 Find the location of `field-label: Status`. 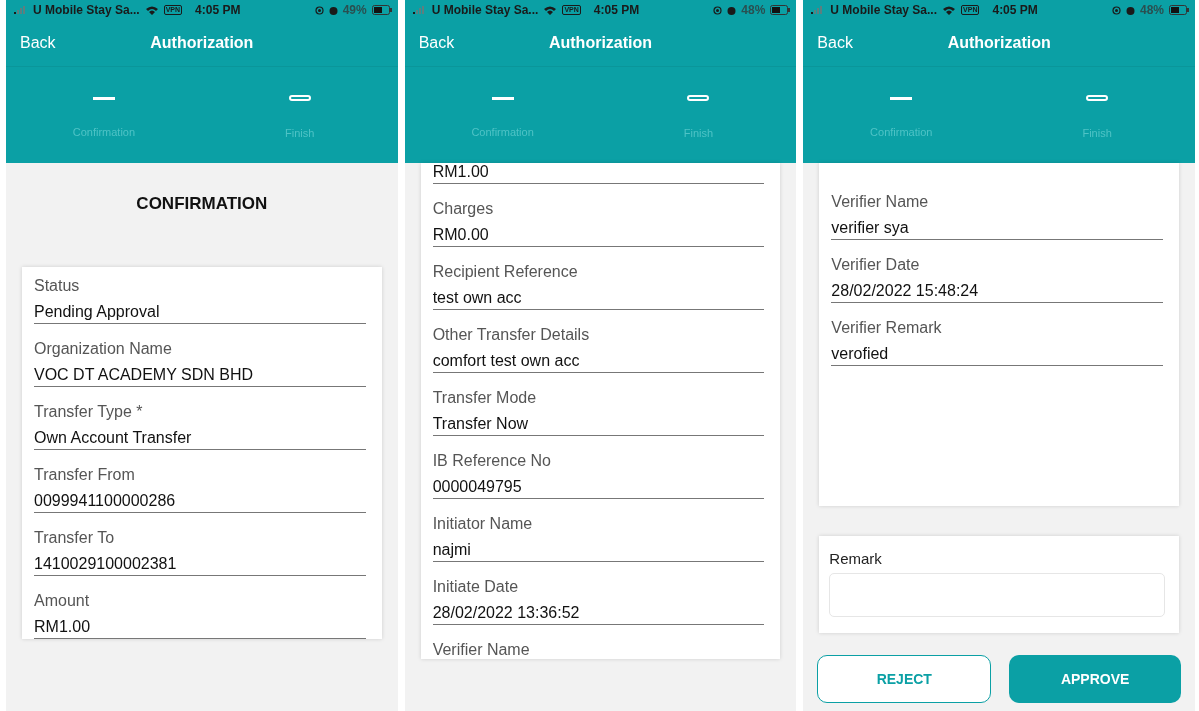

field-label: Status is located at coordinates (57, 286).